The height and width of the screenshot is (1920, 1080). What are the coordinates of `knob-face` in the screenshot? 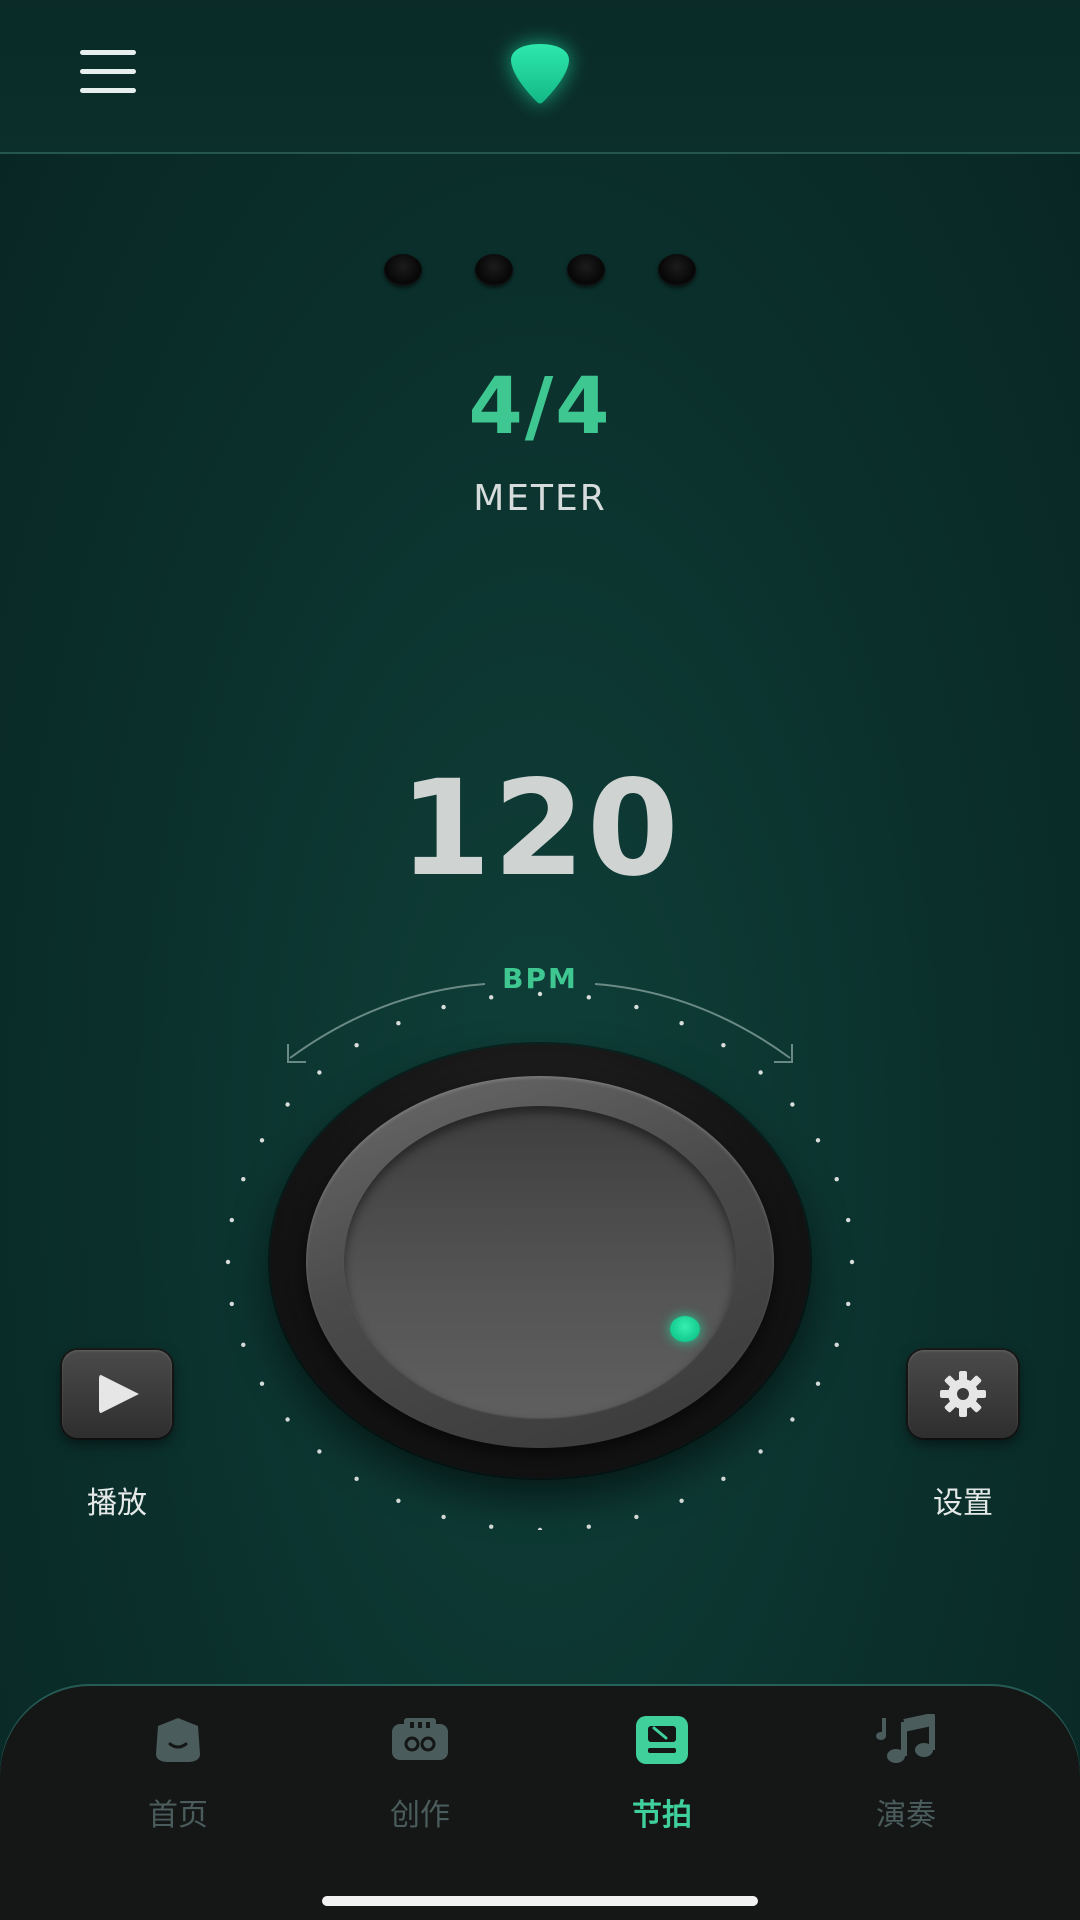 It's located at (540, 1262).